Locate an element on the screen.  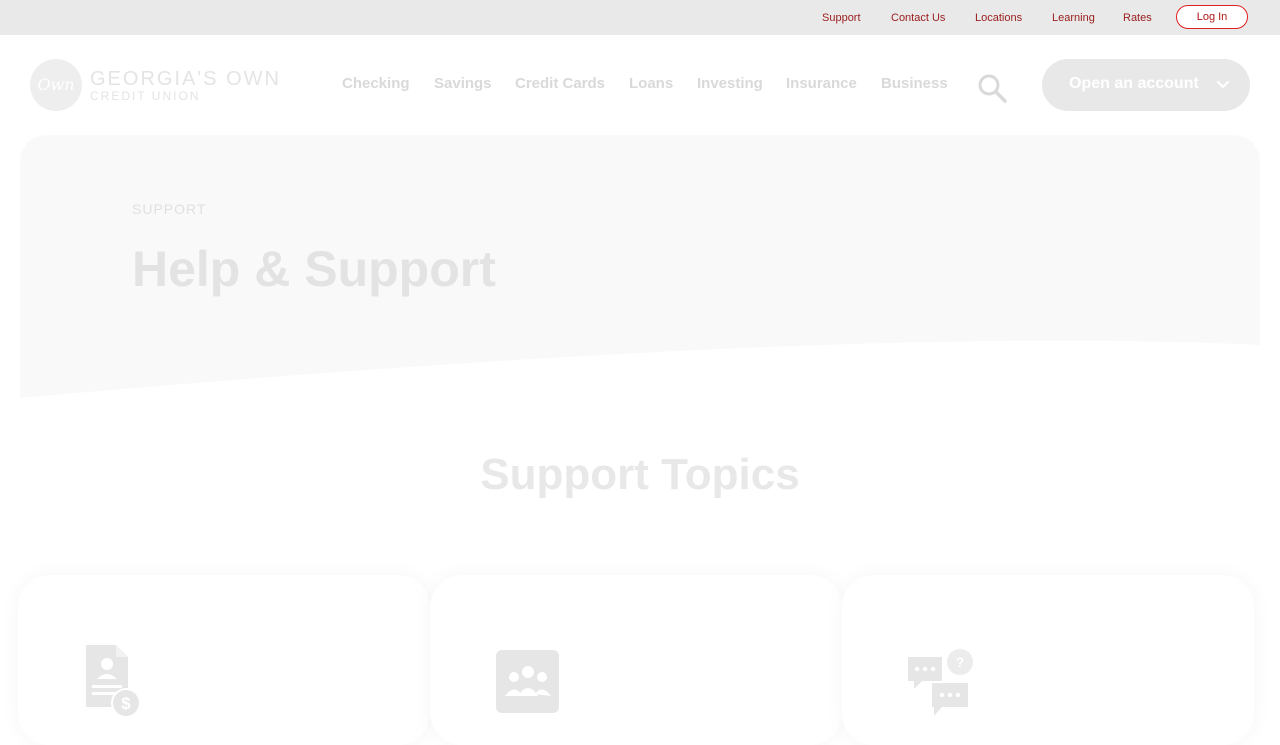
nav-item-credit-cards: Credit Cards is located at coordinates (560, 83).